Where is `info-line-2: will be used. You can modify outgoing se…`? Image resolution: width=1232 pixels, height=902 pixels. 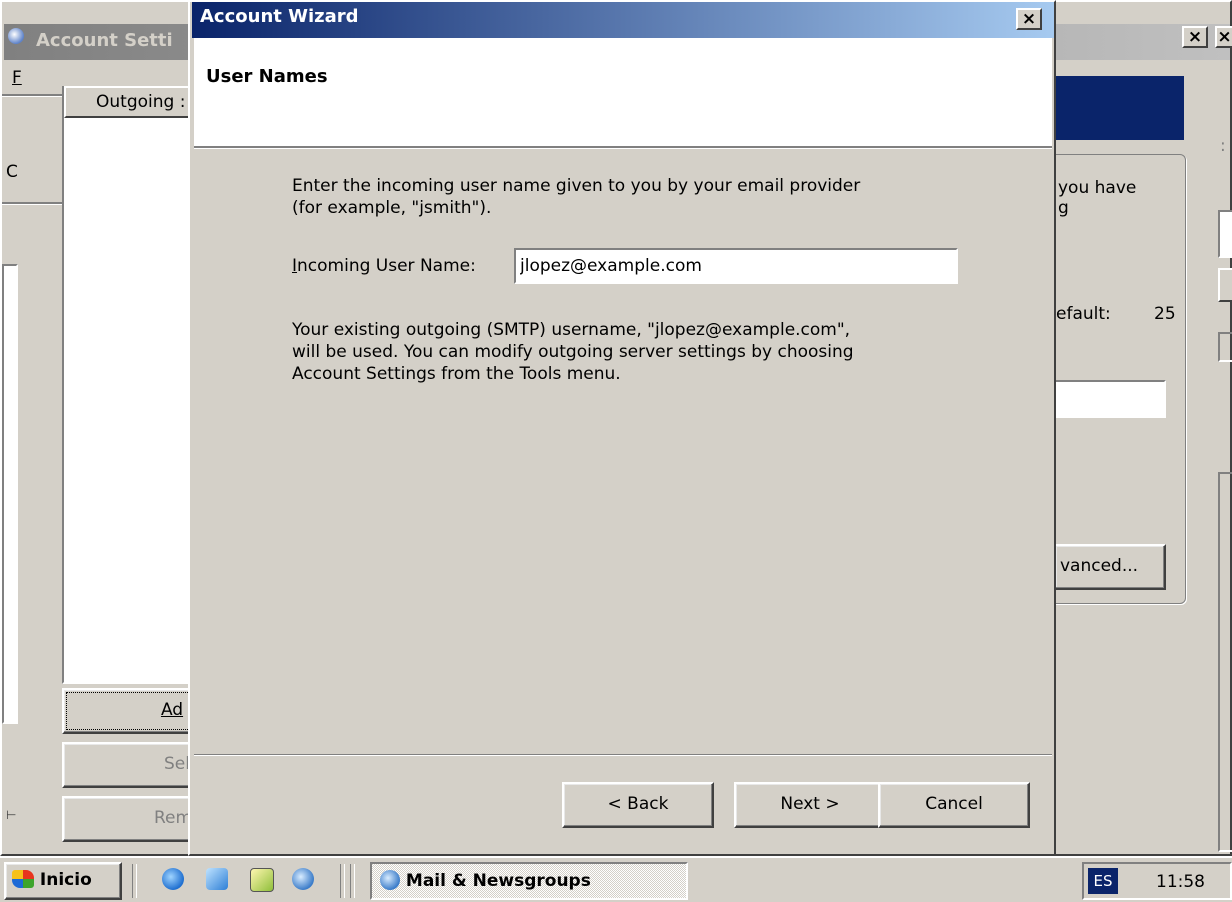 info-line-2: will be used. You can modify outgoing se… is located at coordinates (573, 352).